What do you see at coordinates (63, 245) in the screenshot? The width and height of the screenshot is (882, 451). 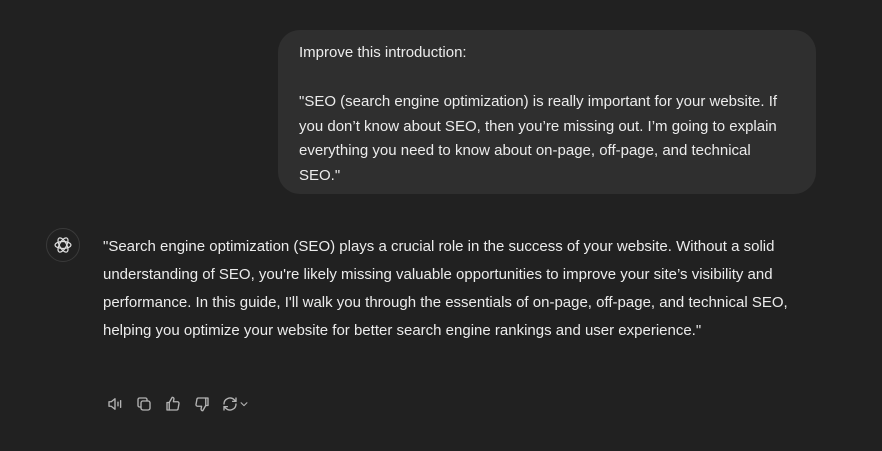 I see `chatgpt-logo-icon` at bounding box center [63, 245].